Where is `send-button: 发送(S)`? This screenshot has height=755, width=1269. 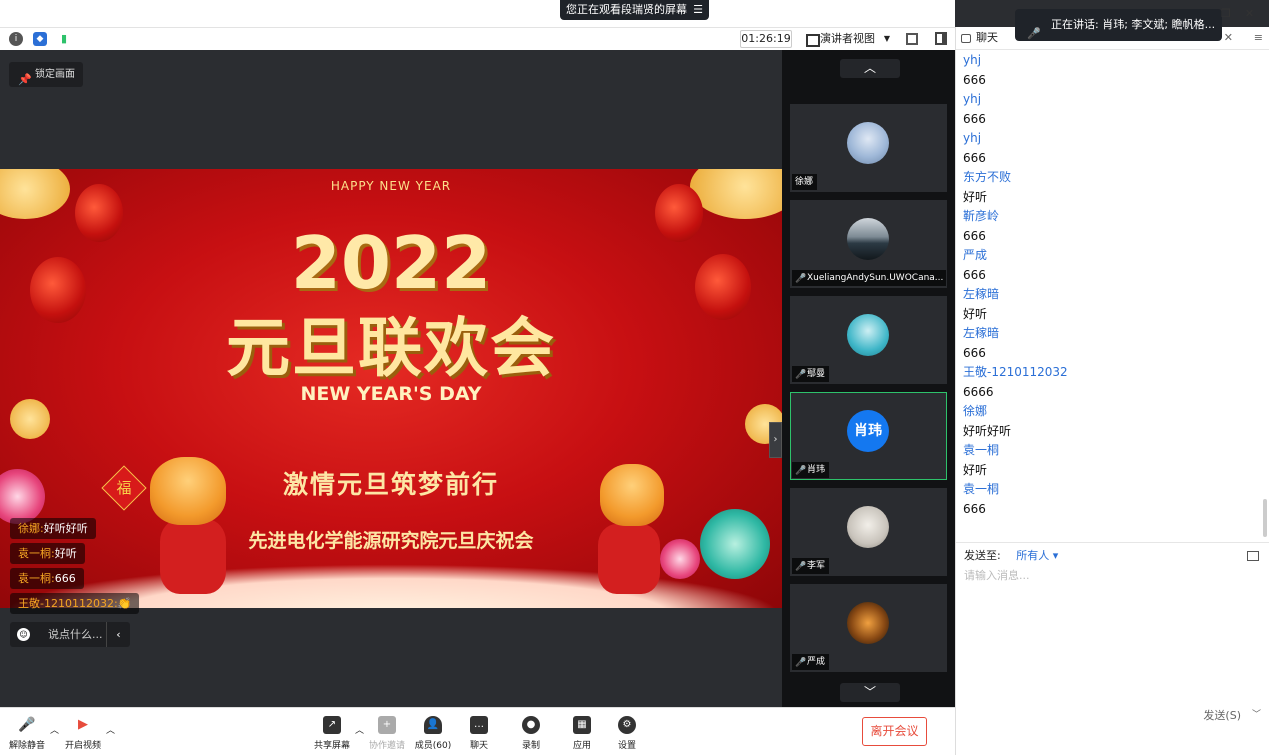 send-button: 发送(S) is located at coordinates (1222, 715).